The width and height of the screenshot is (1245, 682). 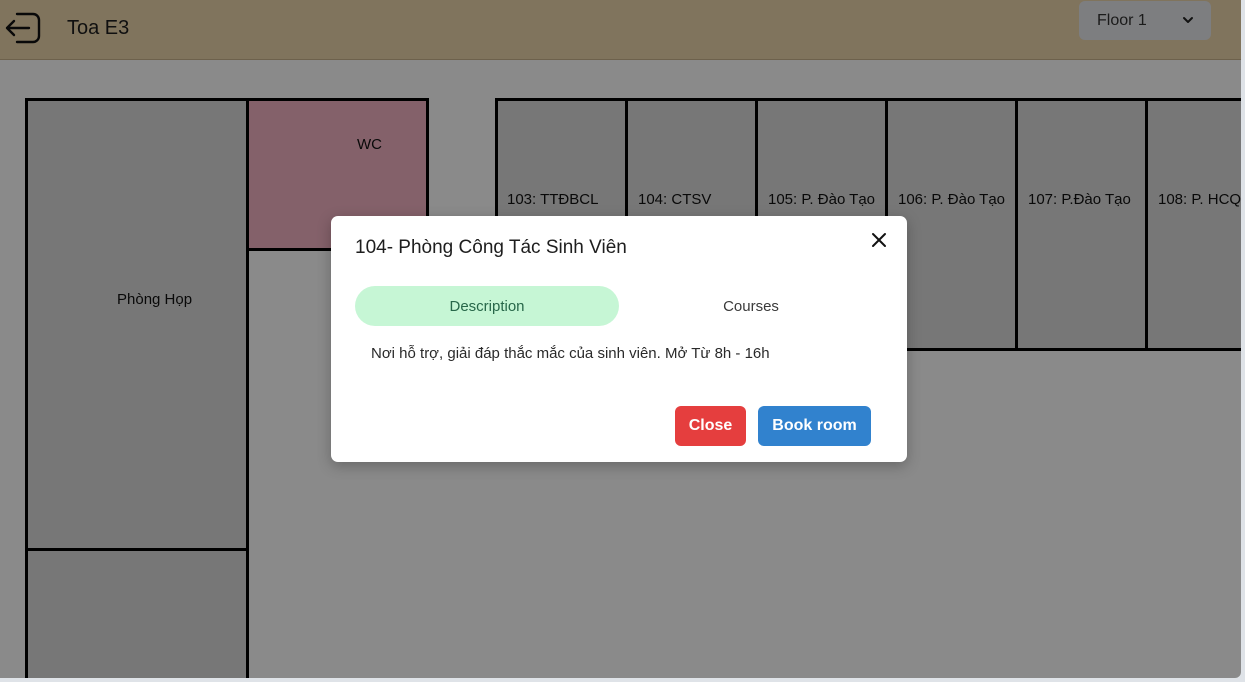 What do you see at coordinates (710, 426) in the screenshot?
I see `close-button: Close` at bounding box center [710, 426].